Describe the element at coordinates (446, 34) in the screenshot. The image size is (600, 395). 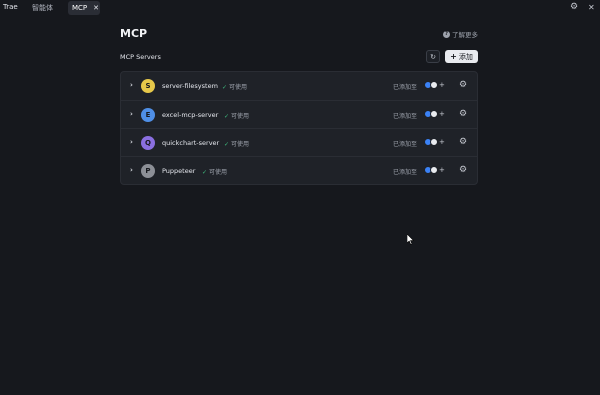
I see `help-icon: ?` at that location.